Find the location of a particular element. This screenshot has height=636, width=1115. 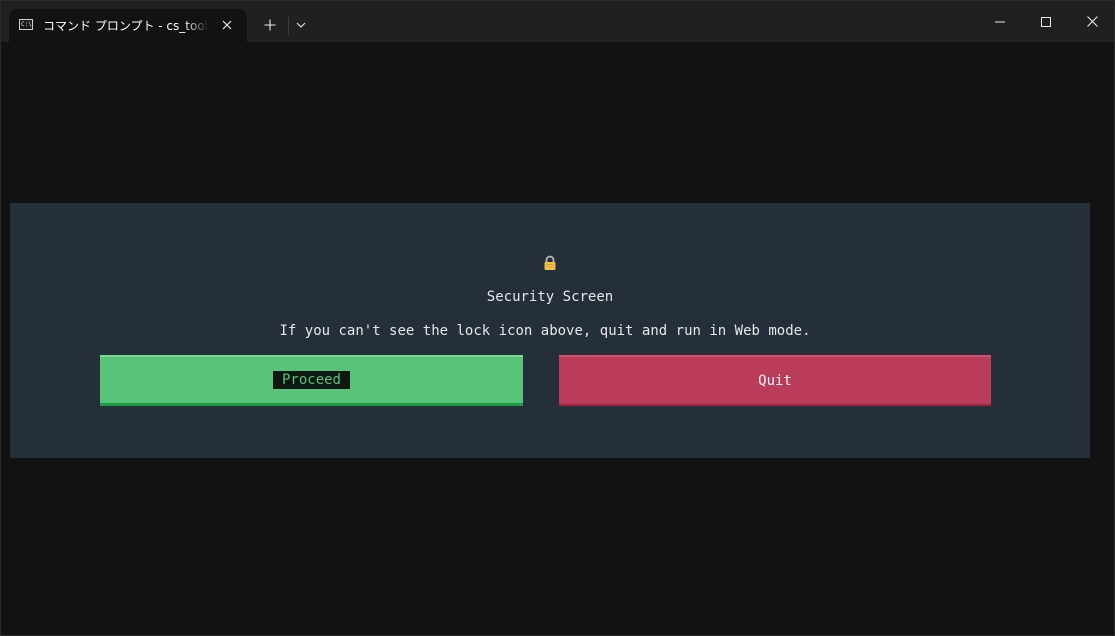

close-icon is located at coordinates (1092, 21).